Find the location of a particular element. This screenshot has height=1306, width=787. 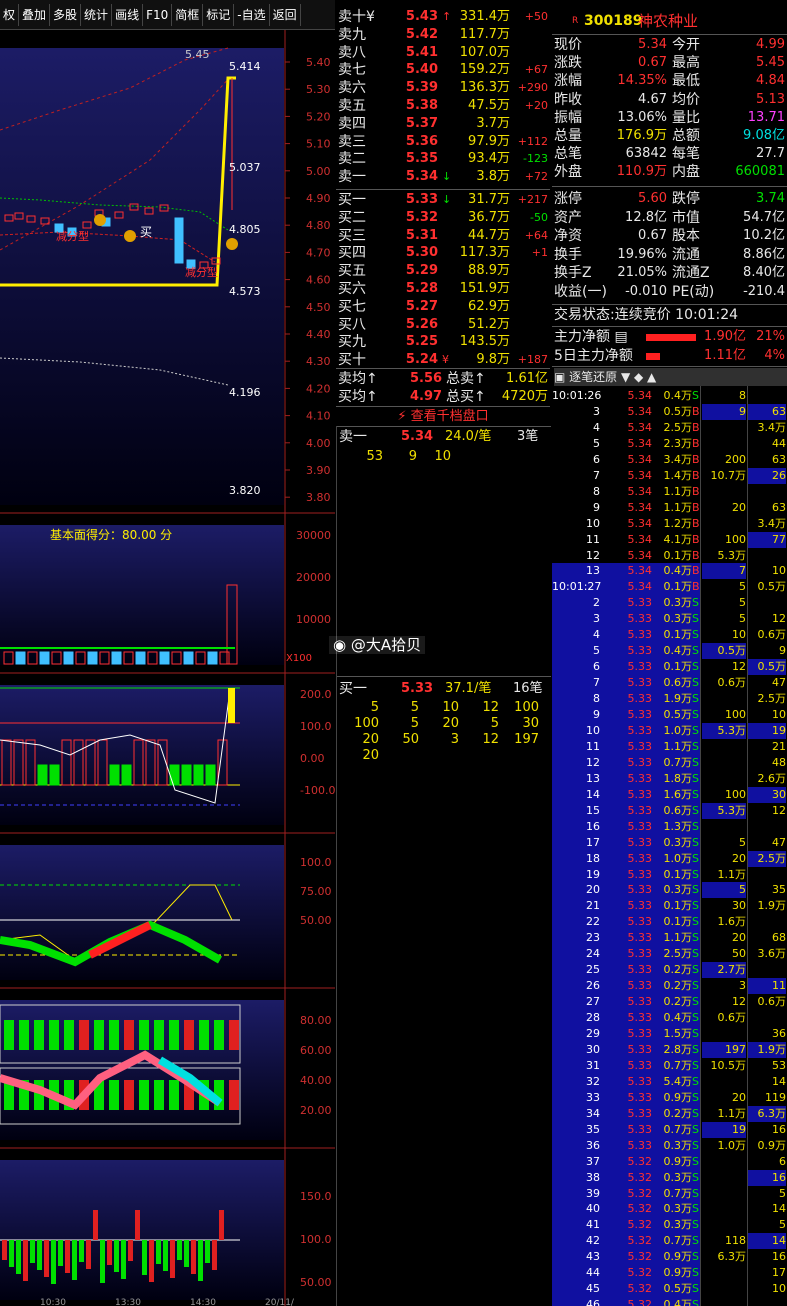

info-label: 股本 is located at coordinates (686, 236).